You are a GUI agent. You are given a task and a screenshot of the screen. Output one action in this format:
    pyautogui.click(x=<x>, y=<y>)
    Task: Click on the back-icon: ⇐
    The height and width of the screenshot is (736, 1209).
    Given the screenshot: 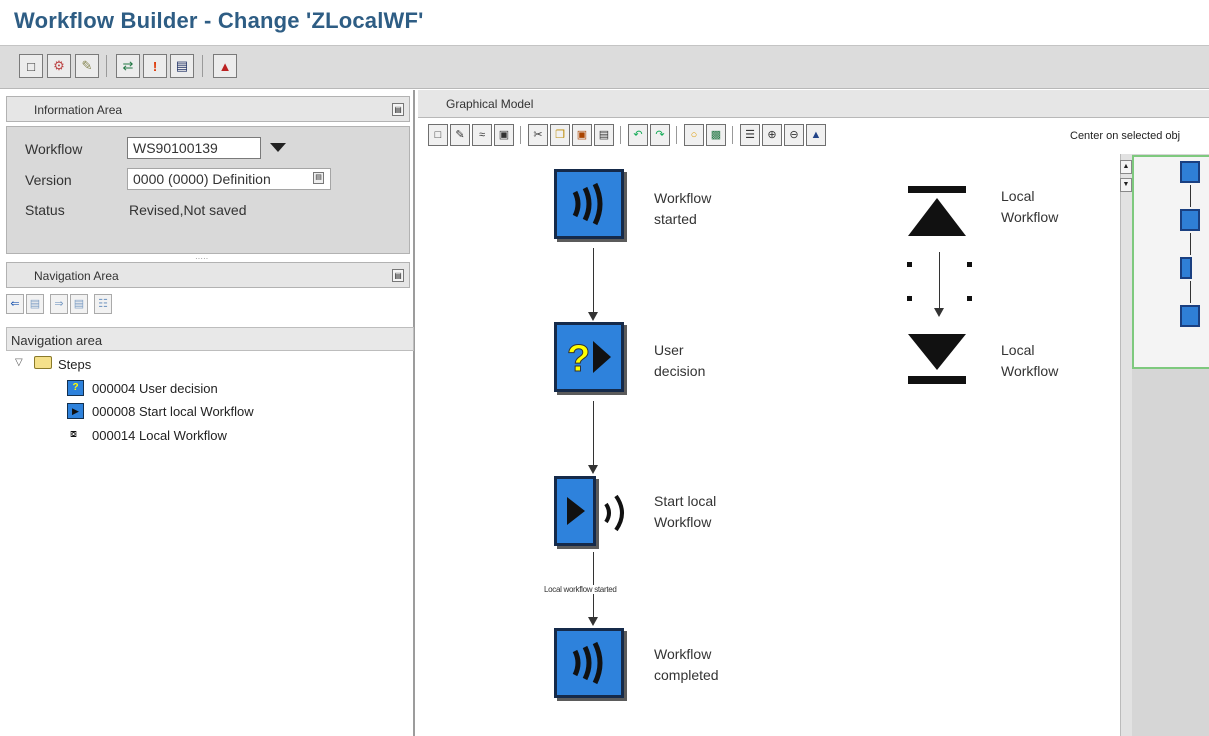 What is the action you would take?
    pyautogui.click(x=15, y=304)
    